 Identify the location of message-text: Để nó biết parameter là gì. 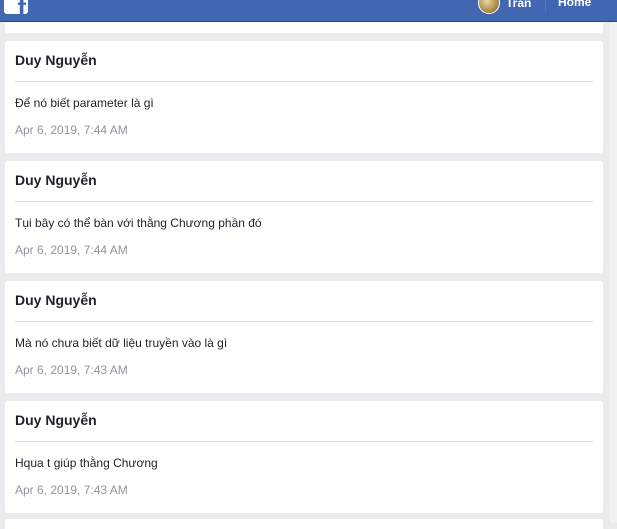
(84, 103).